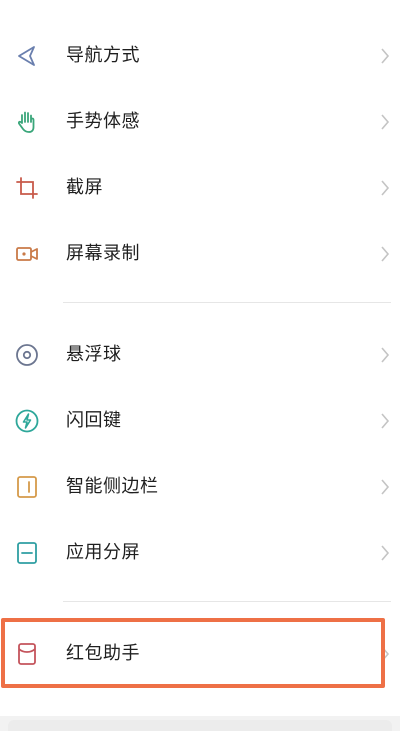 This screenshot has height=731, width=400. I want to click on settings-item-floating-ball: 悬浮球, so click(200, 354).